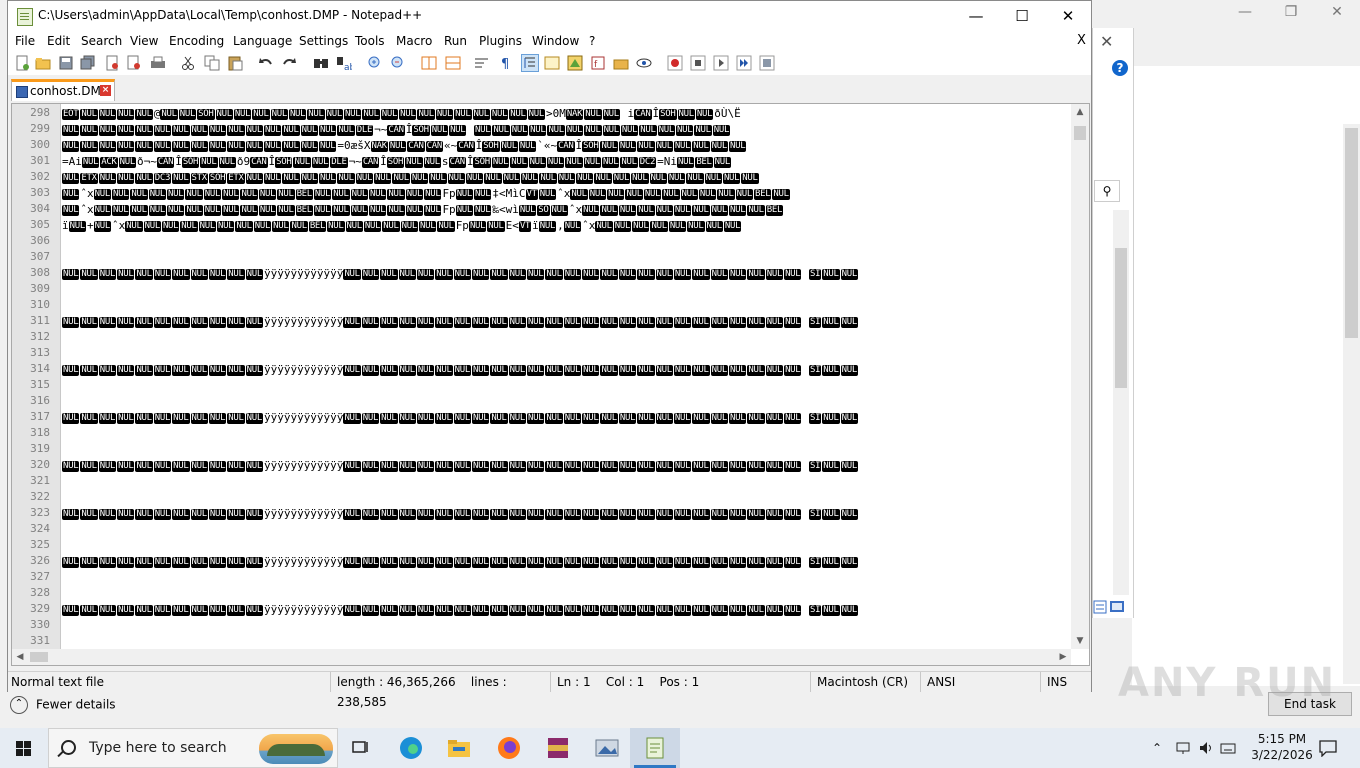 The image size is (1360, 768). I want to click on bg-maximize-button: ❐, so click(1291, 12).